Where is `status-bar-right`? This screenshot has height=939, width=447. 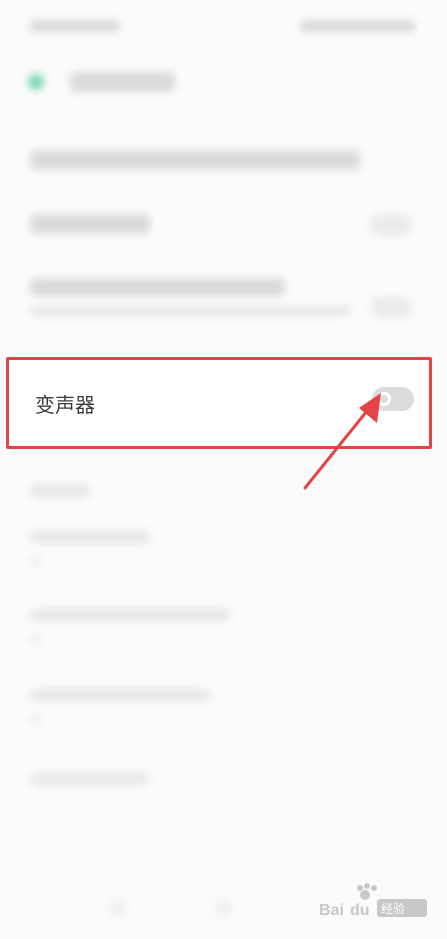
status-bar-right is located at coordinates (357, 26).